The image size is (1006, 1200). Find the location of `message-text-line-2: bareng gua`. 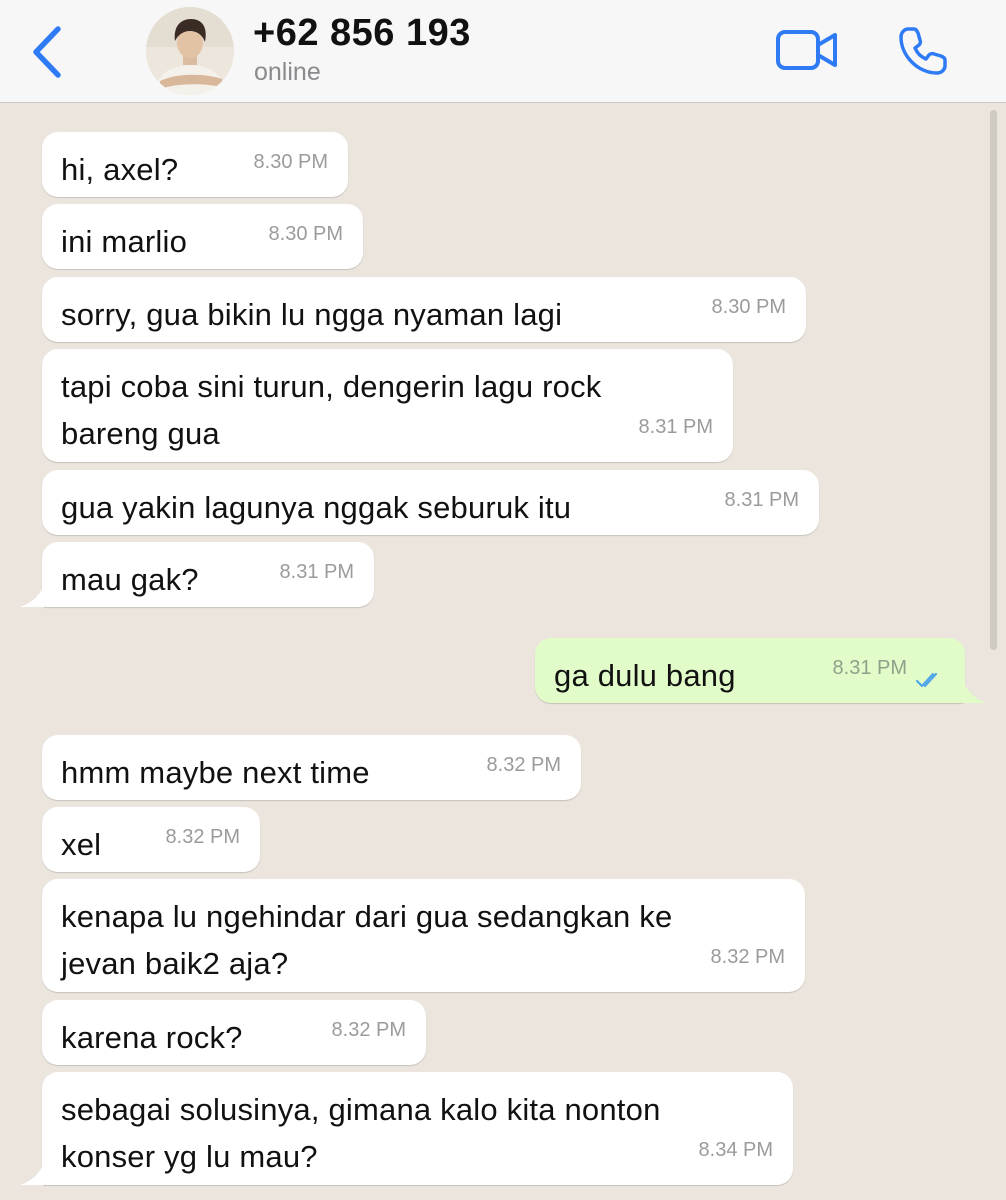

message-text-line-2: bareng gua is located at coordinates (140, 433).